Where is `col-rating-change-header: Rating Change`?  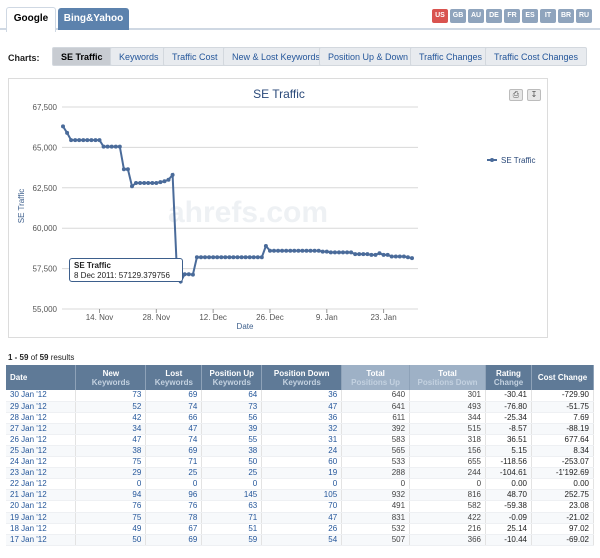
col-rating-change-header: Rating Change is located at coordinates (508, 377).